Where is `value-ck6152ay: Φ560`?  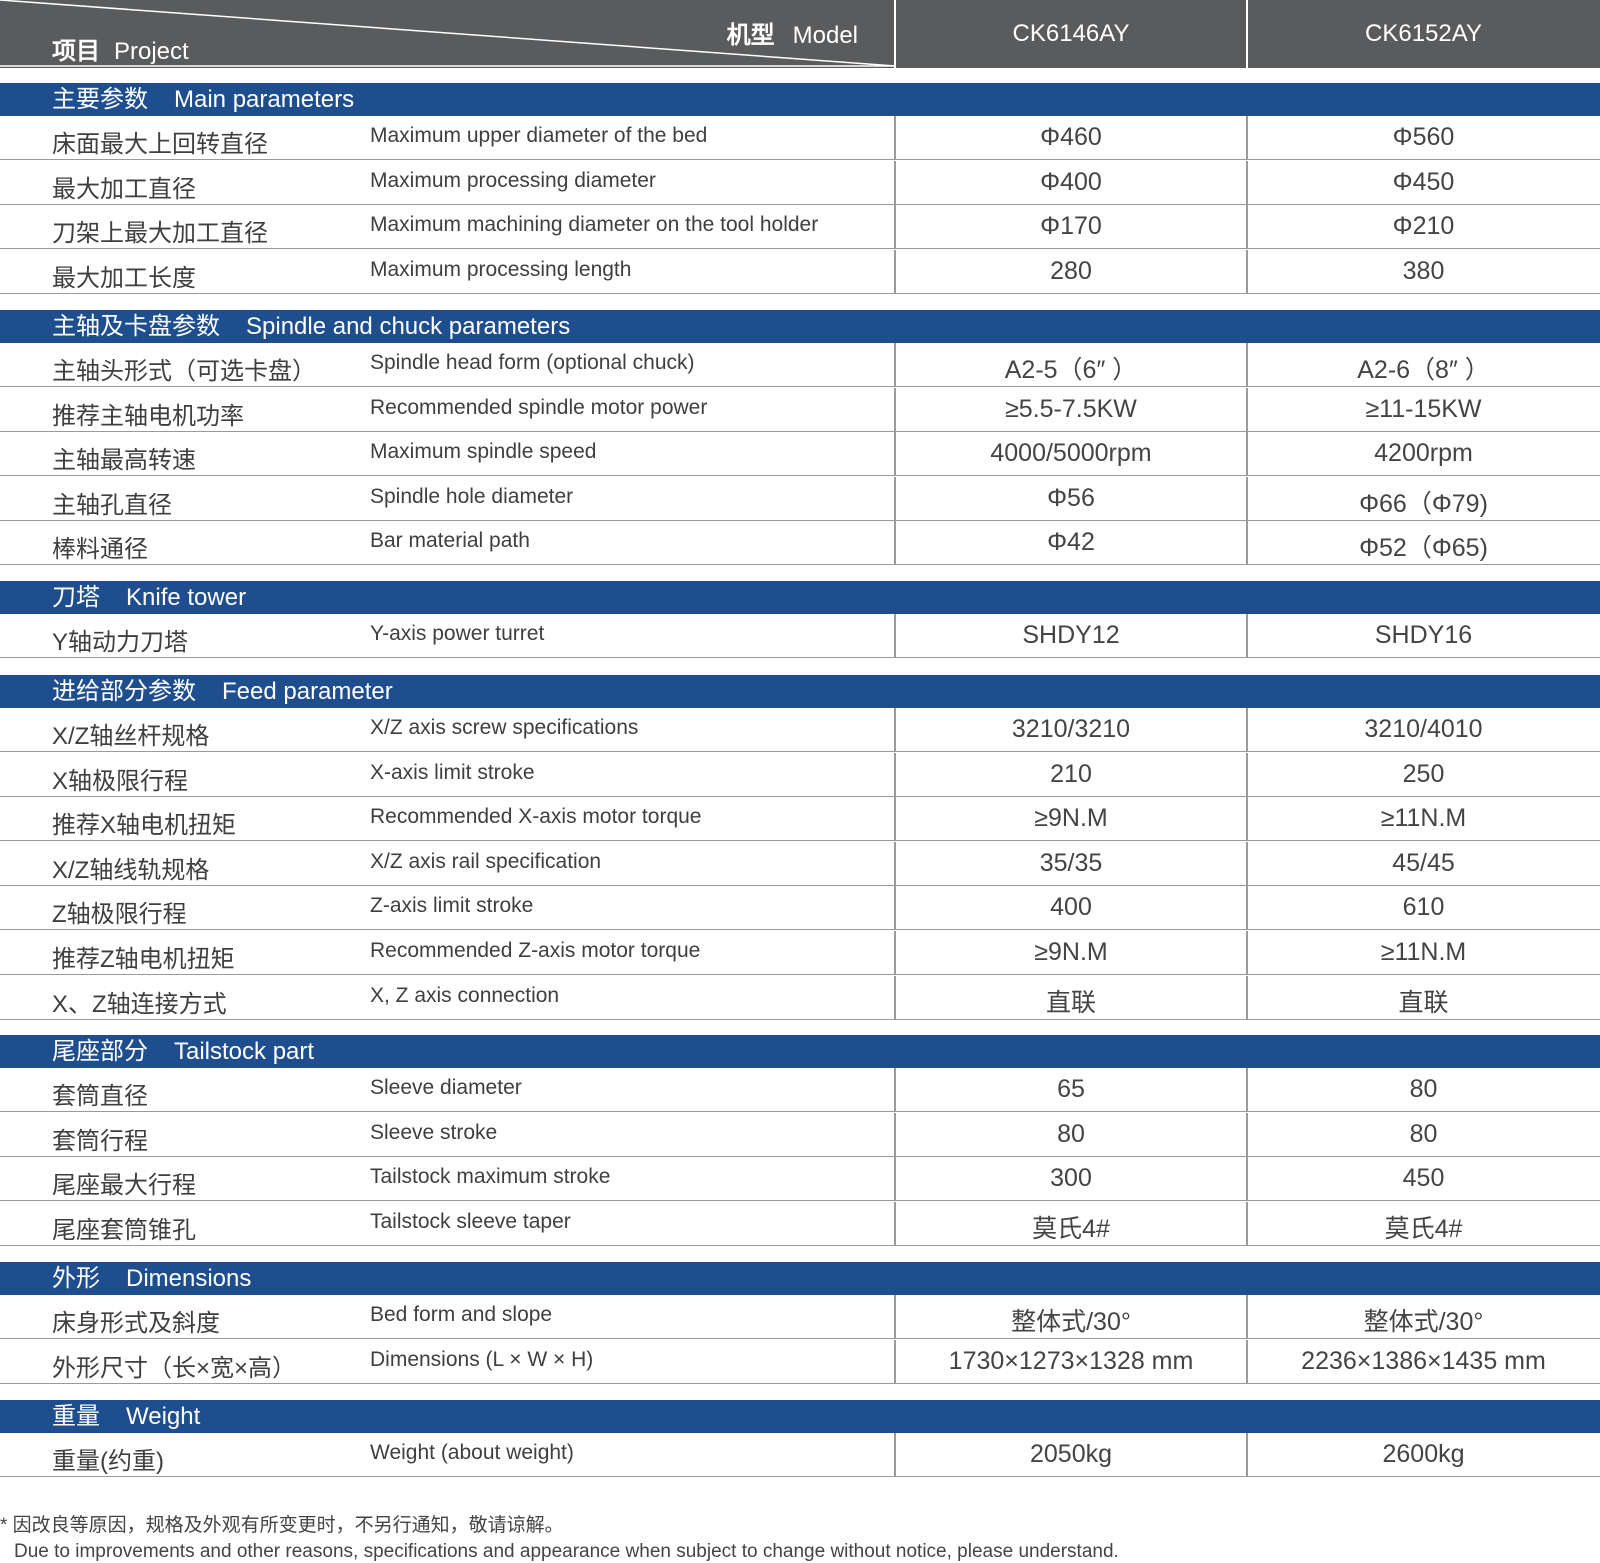 value-ck6152ay: Φ560 is located at coordinates (1423, 137).